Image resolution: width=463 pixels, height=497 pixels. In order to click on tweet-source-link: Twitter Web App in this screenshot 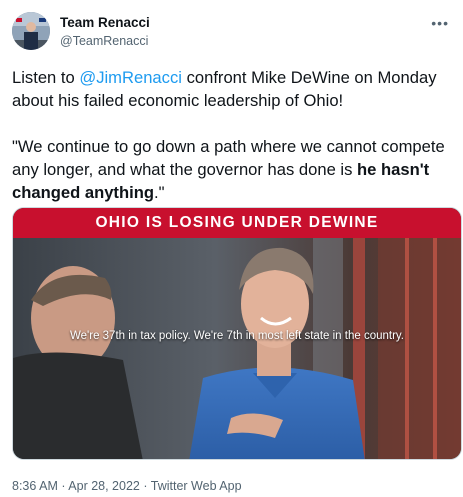, I will do `click(196, 486)`.